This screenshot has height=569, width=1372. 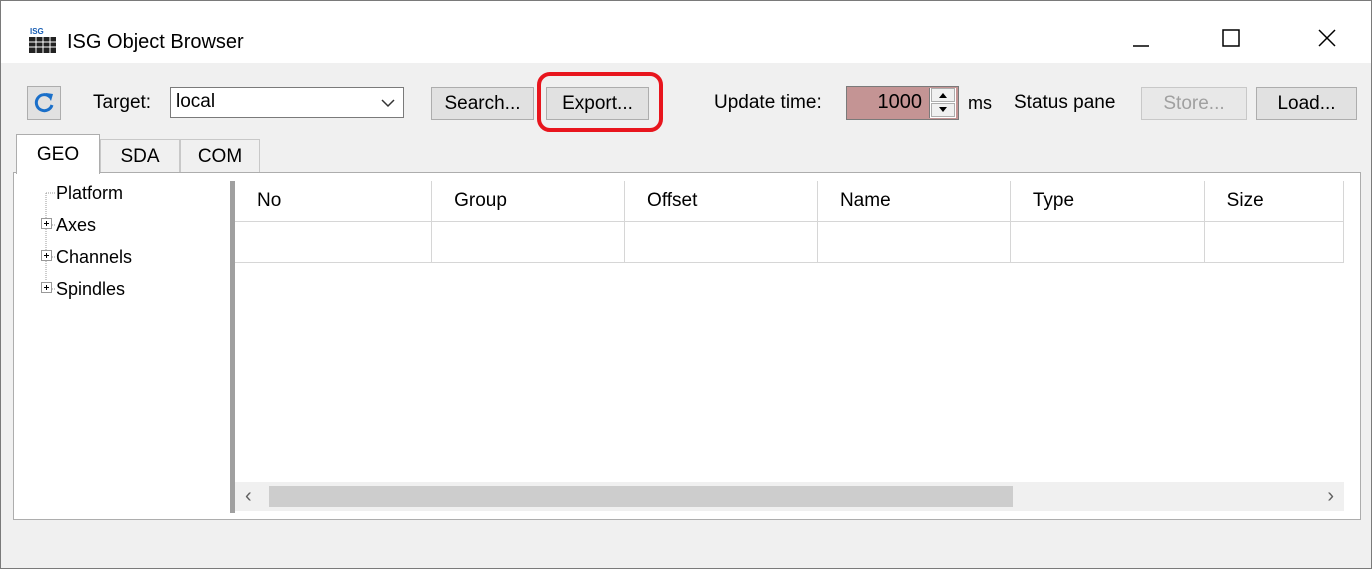 What do you see at coordinates (600, 102) in the screenshot?
I see `export-highlight-annotation` at bounding box center [600, 102].